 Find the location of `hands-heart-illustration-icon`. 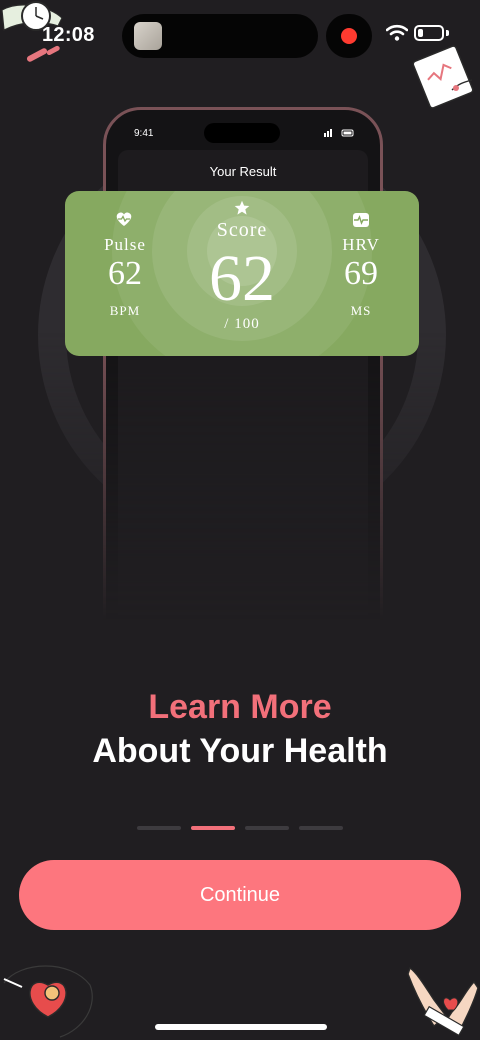

hands-heart-illustration-icon is located at coordinates (443, 1001).